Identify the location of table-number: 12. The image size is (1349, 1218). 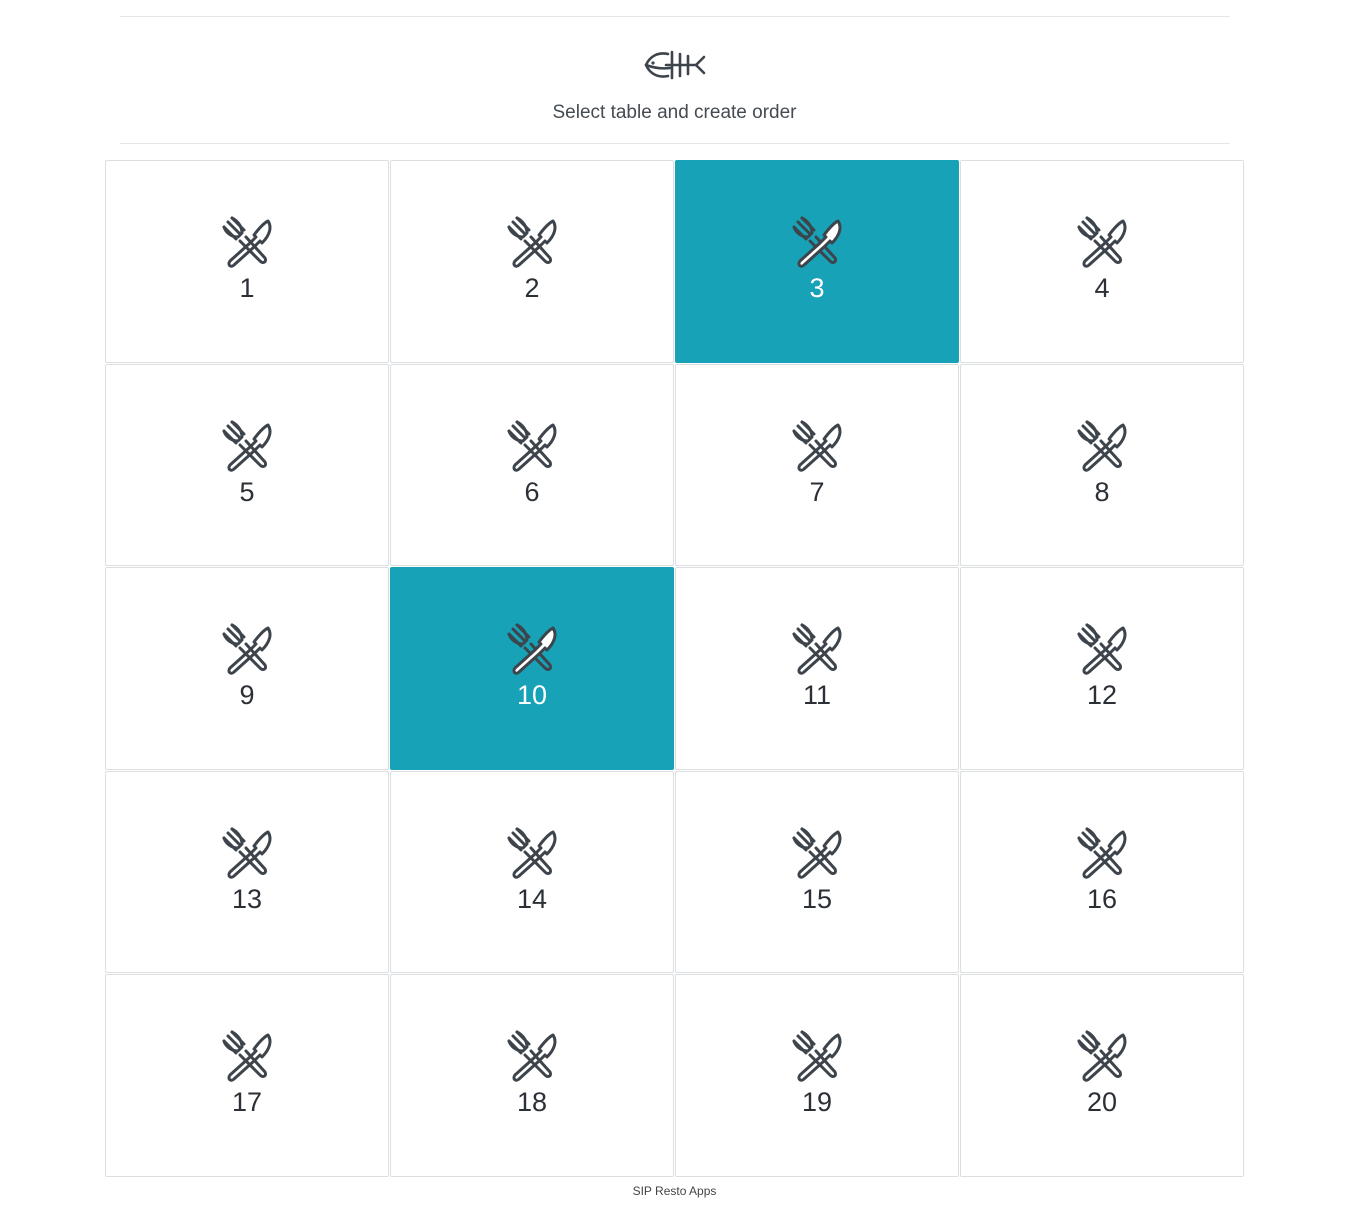
(1102, 695).